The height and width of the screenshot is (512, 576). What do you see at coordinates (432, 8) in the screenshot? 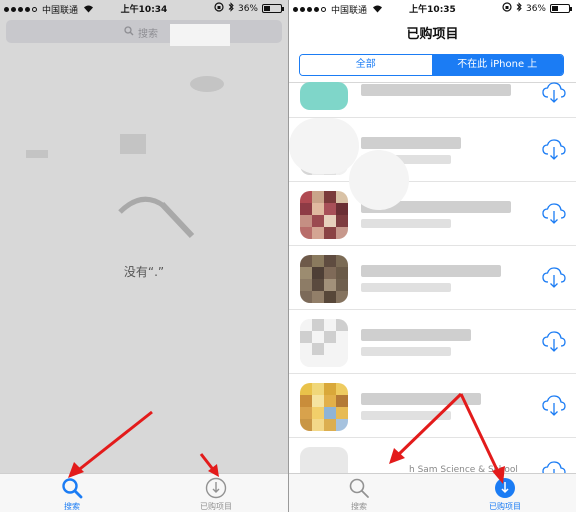
I see `status-bar: 中国联通 上午10:35 36%` at bounding box center [432, 8].